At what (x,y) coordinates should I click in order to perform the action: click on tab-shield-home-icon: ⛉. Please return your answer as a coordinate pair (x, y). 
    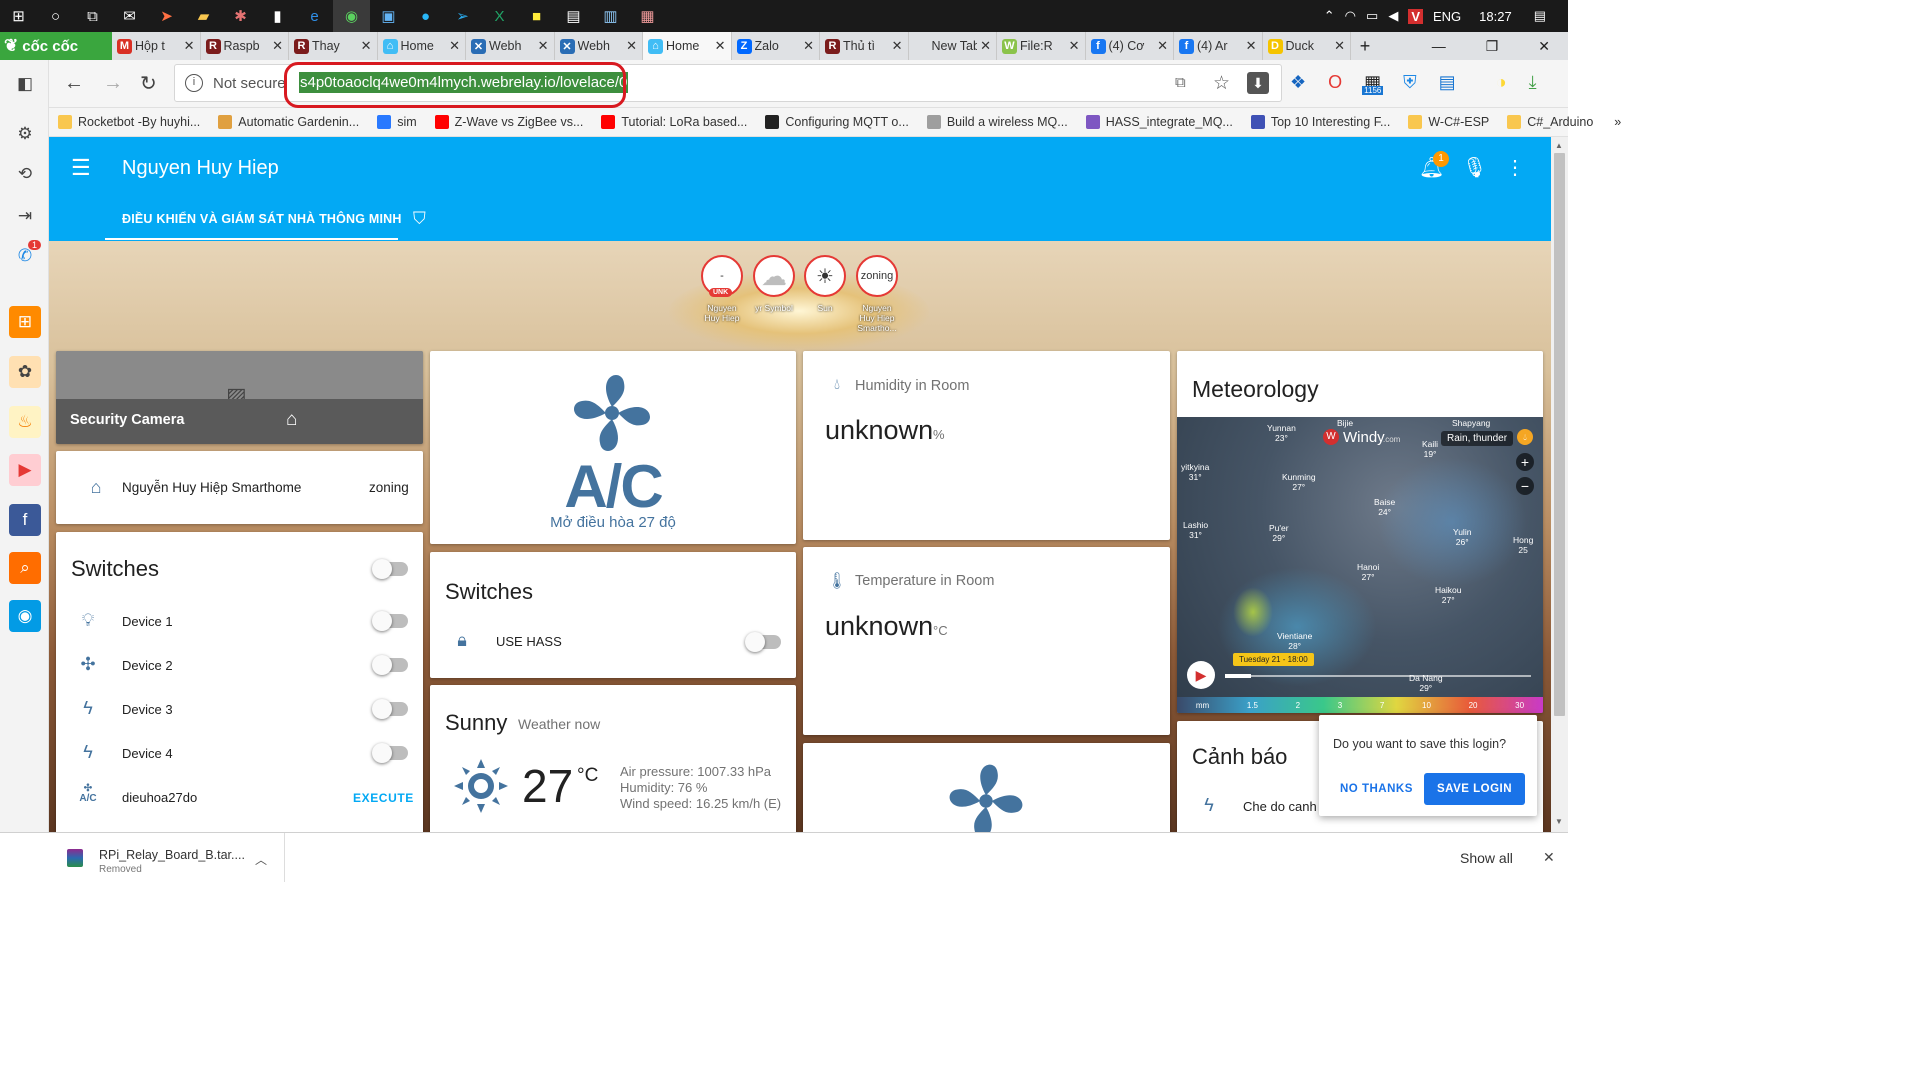
    Looking at the image, I should click on (419, 219).